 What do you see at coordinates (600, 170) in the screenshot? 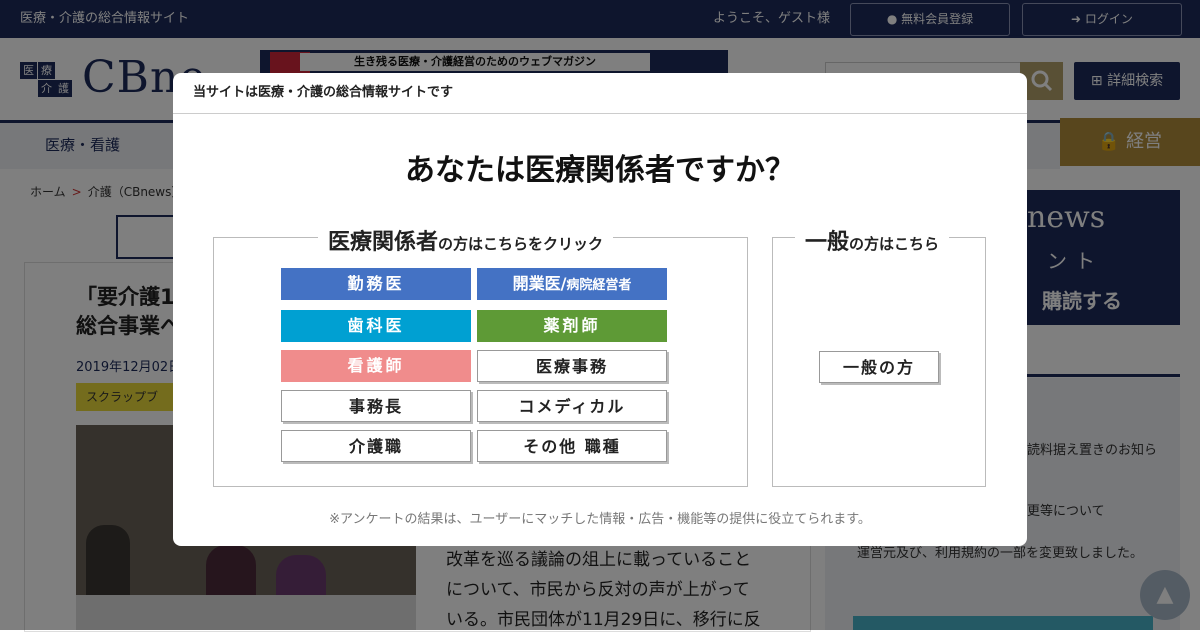
I see `modal-question: あなたは医療関係者ですか？` at bounding box center [600, 170].